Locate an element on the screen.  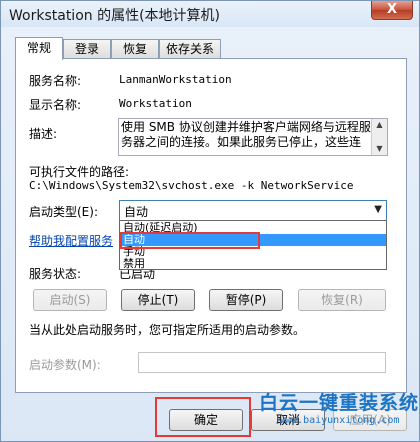
description-scrollbar: ▲ ▼ is located at coordinates (379, 137).